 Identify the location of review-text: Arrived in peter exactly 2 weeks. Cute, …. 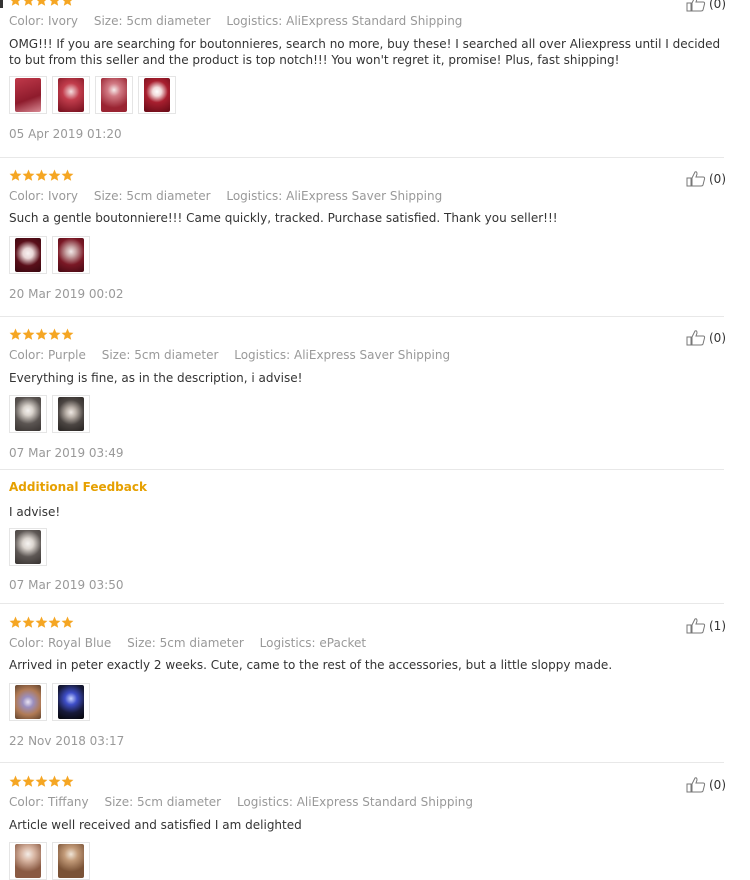
(311, 665).